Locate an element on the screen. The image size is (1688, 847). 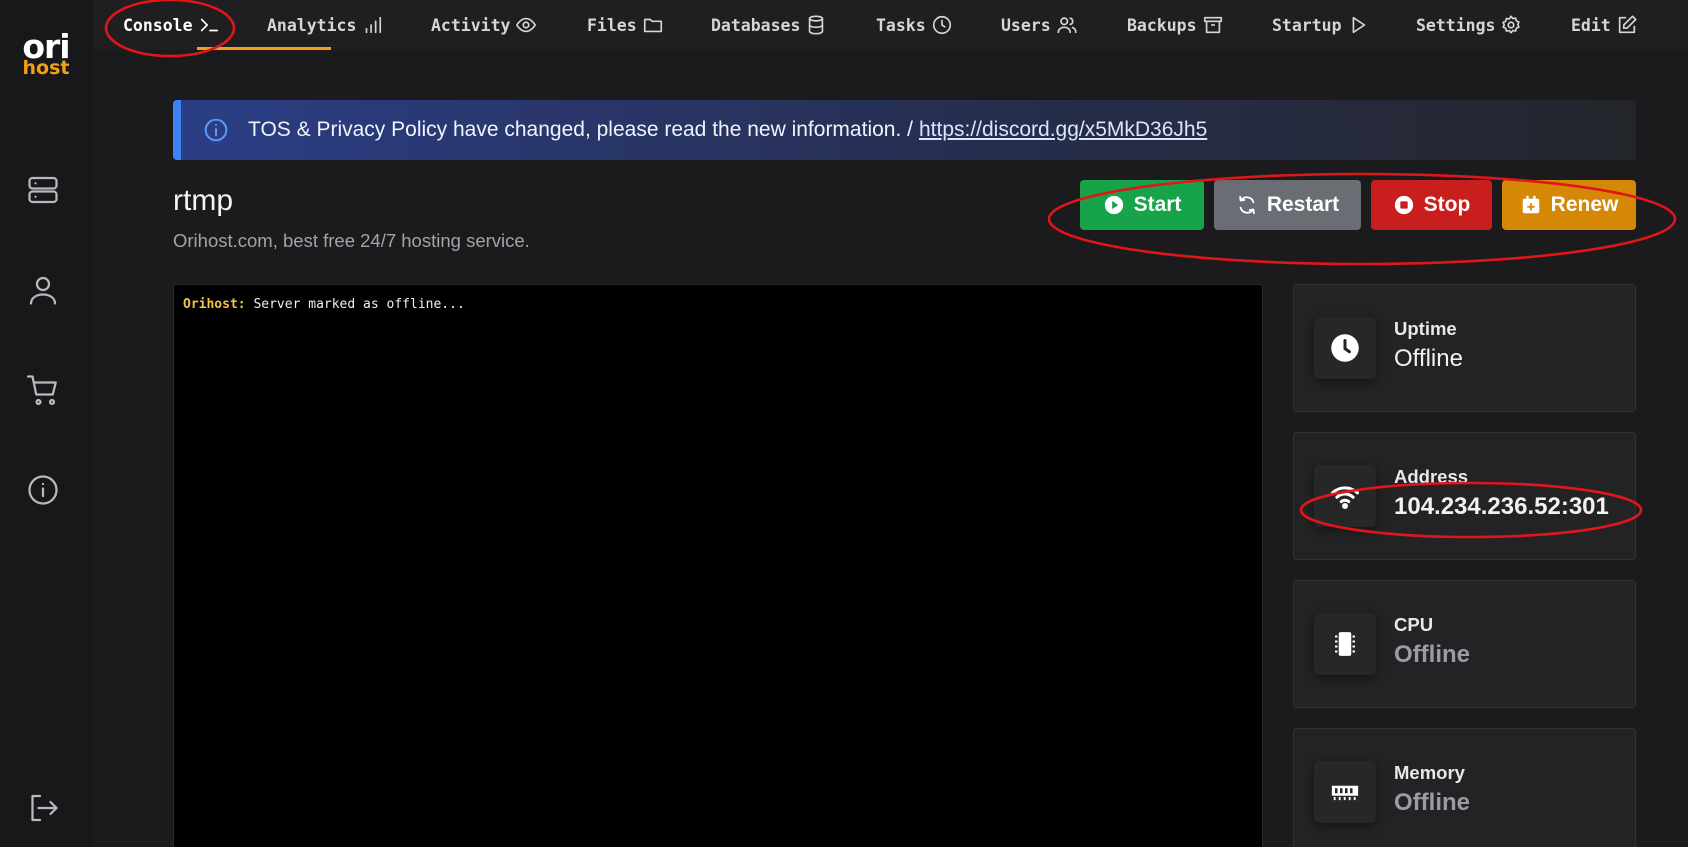
play-circle-icon is located at coordinates (1113, 205).